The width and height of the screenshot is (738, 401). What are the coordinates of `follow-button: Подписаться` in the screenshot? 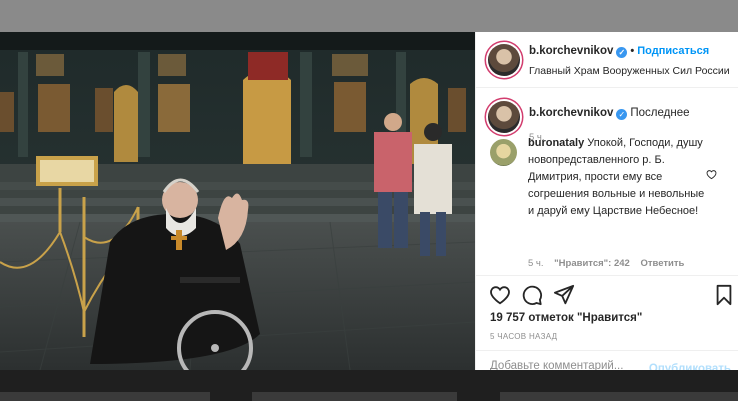 It's located at (673, 51).